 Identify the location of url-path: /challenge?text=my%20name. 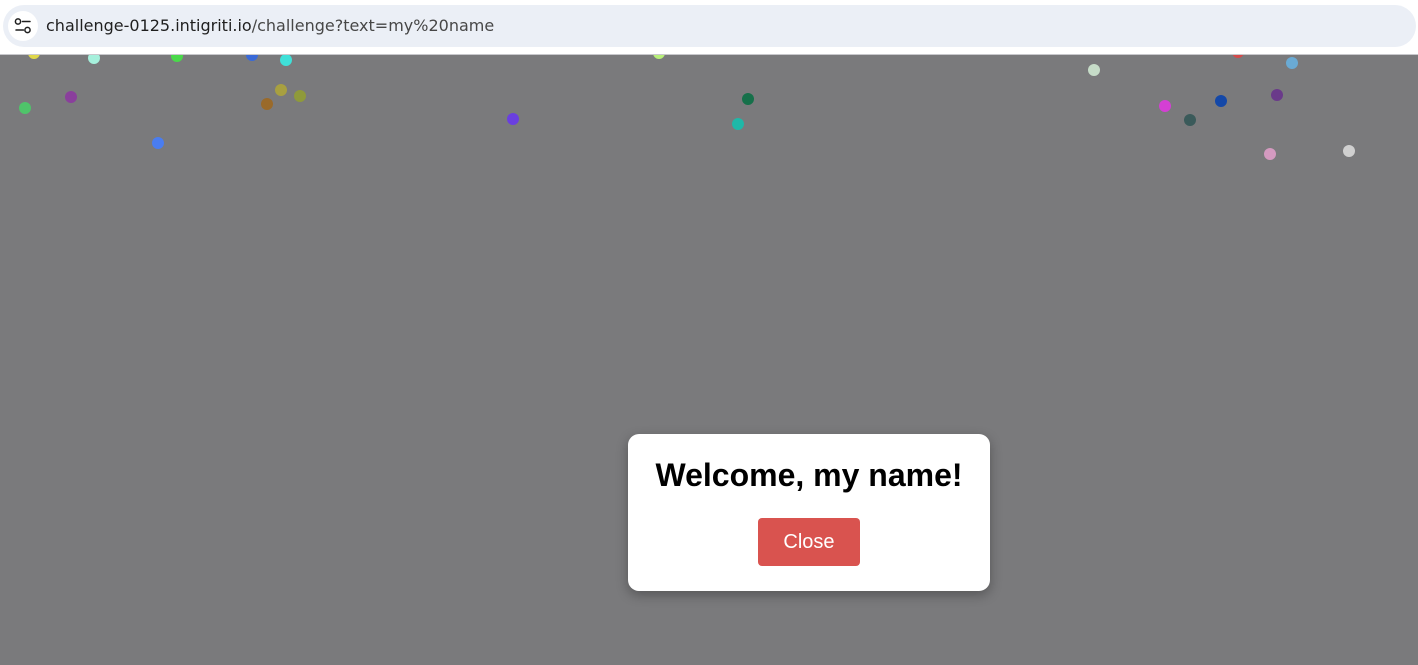
(373, 25).